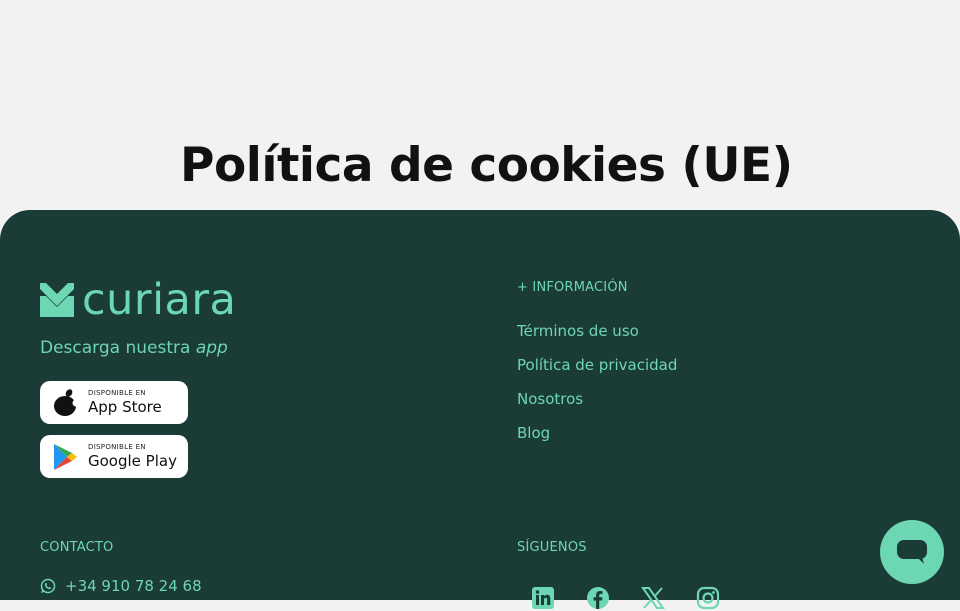 The height and width of the screenshot is (611, 960). I want to click on phone-number: +34 910 78 24 68, so click(133, 586).